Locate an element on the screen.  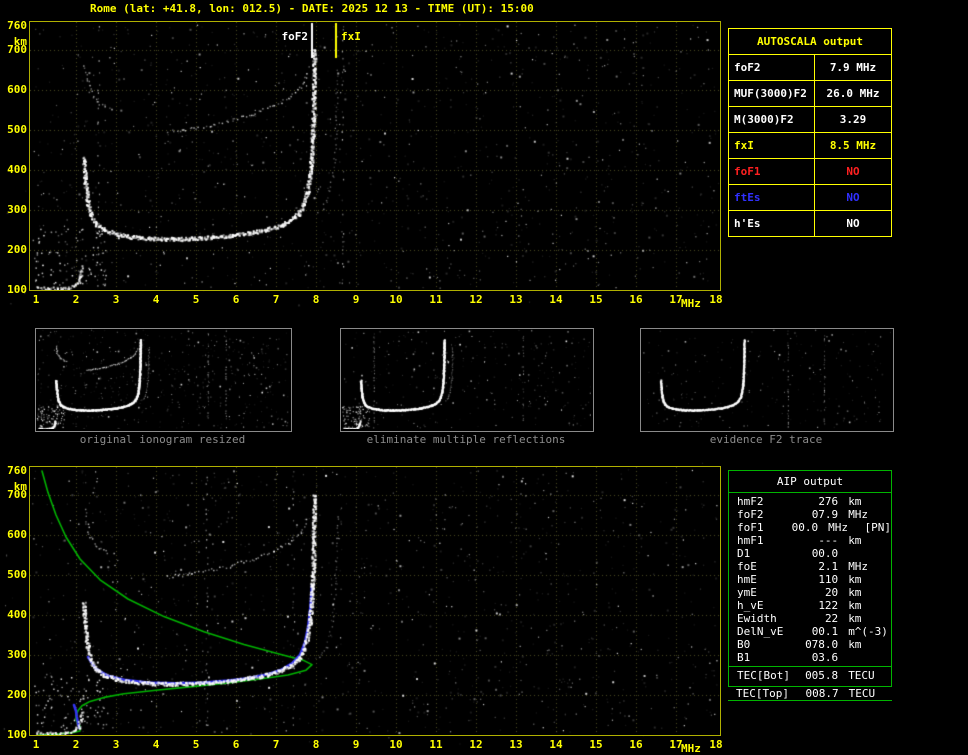
x-tick-label: 8 is located at coordinates (316, 299).